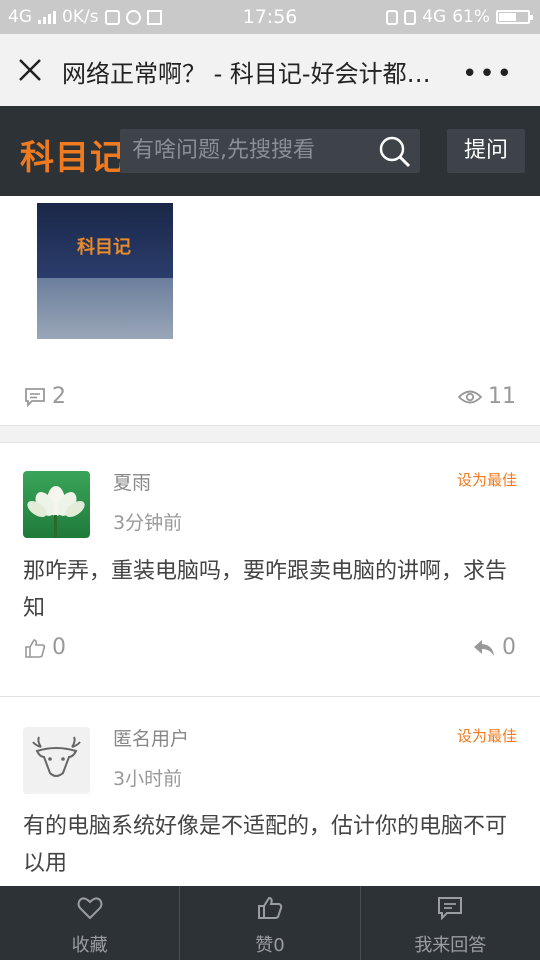 This screenshot has height=960, width=540. I want to click on browser-title-bar: 网络正常啊？ - 科目记-好会计都… •••, so click(270, 70).